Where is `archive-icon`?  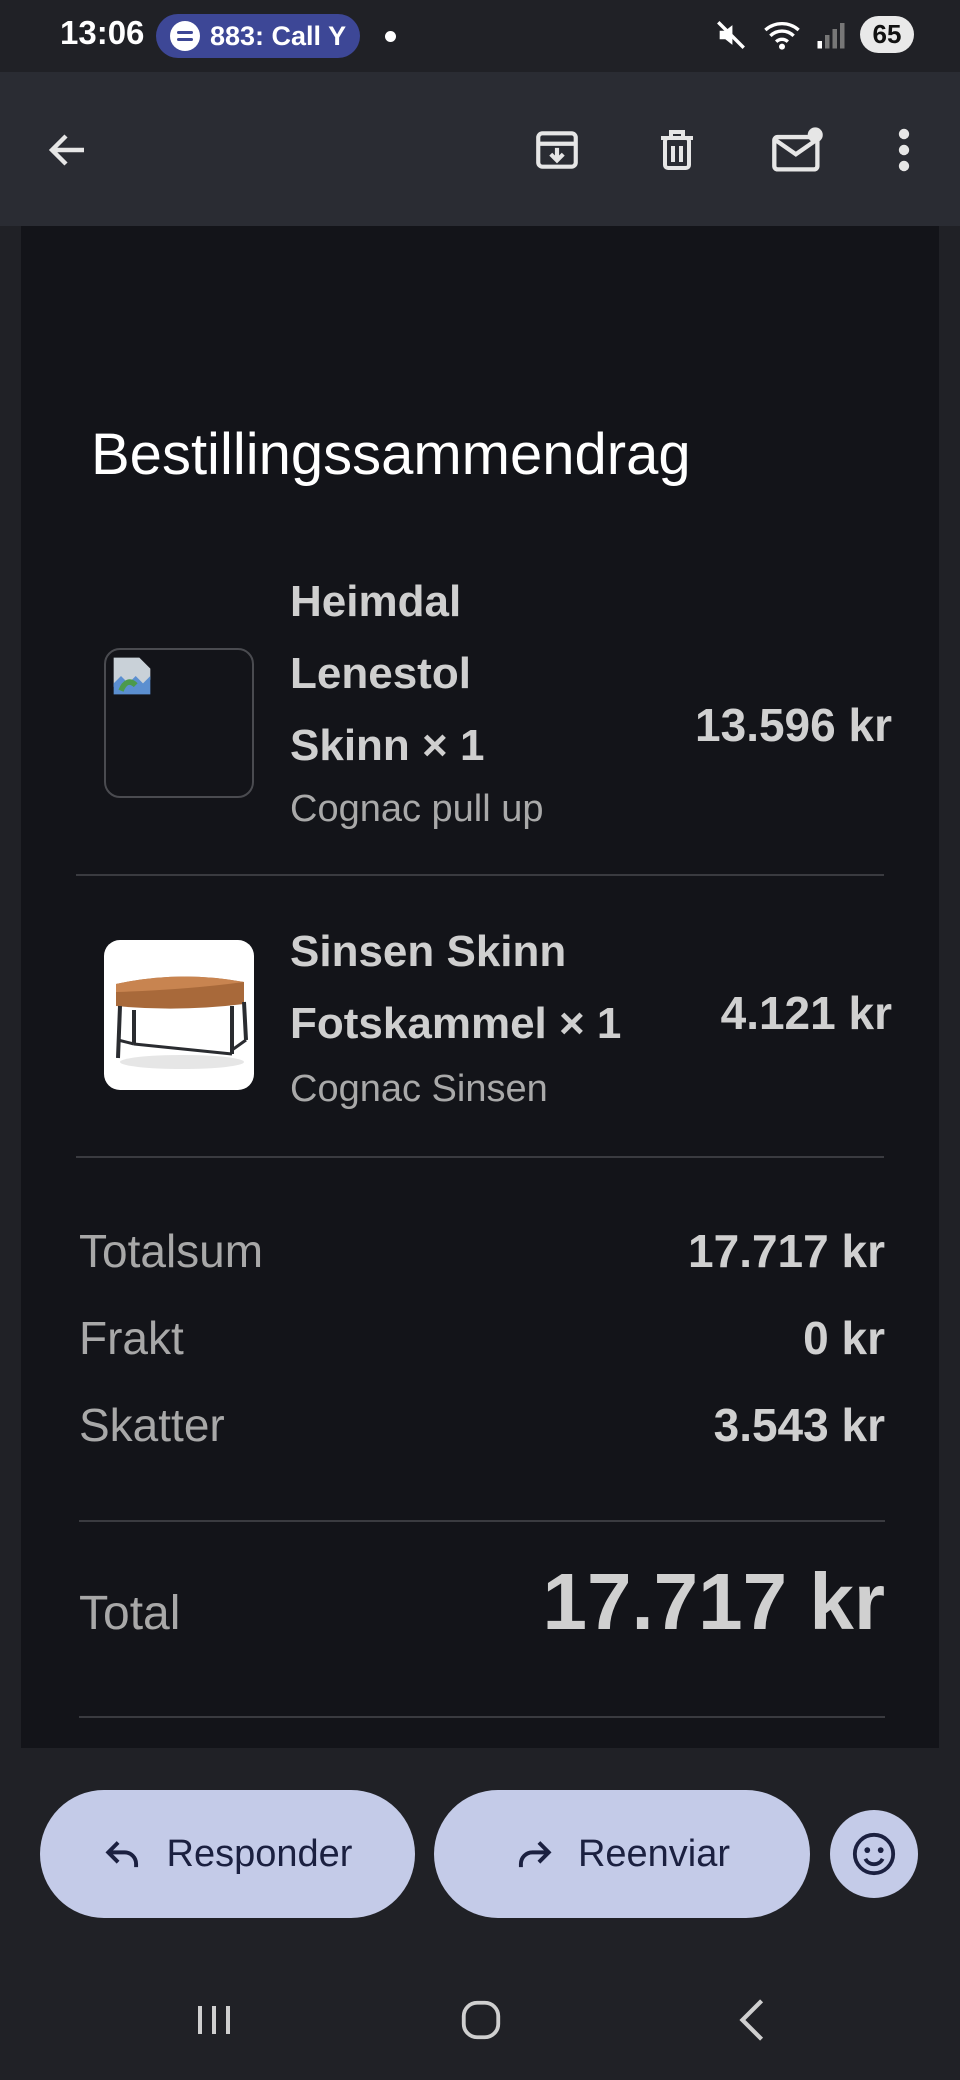 archive-icon is located at coordinates (557, 150).